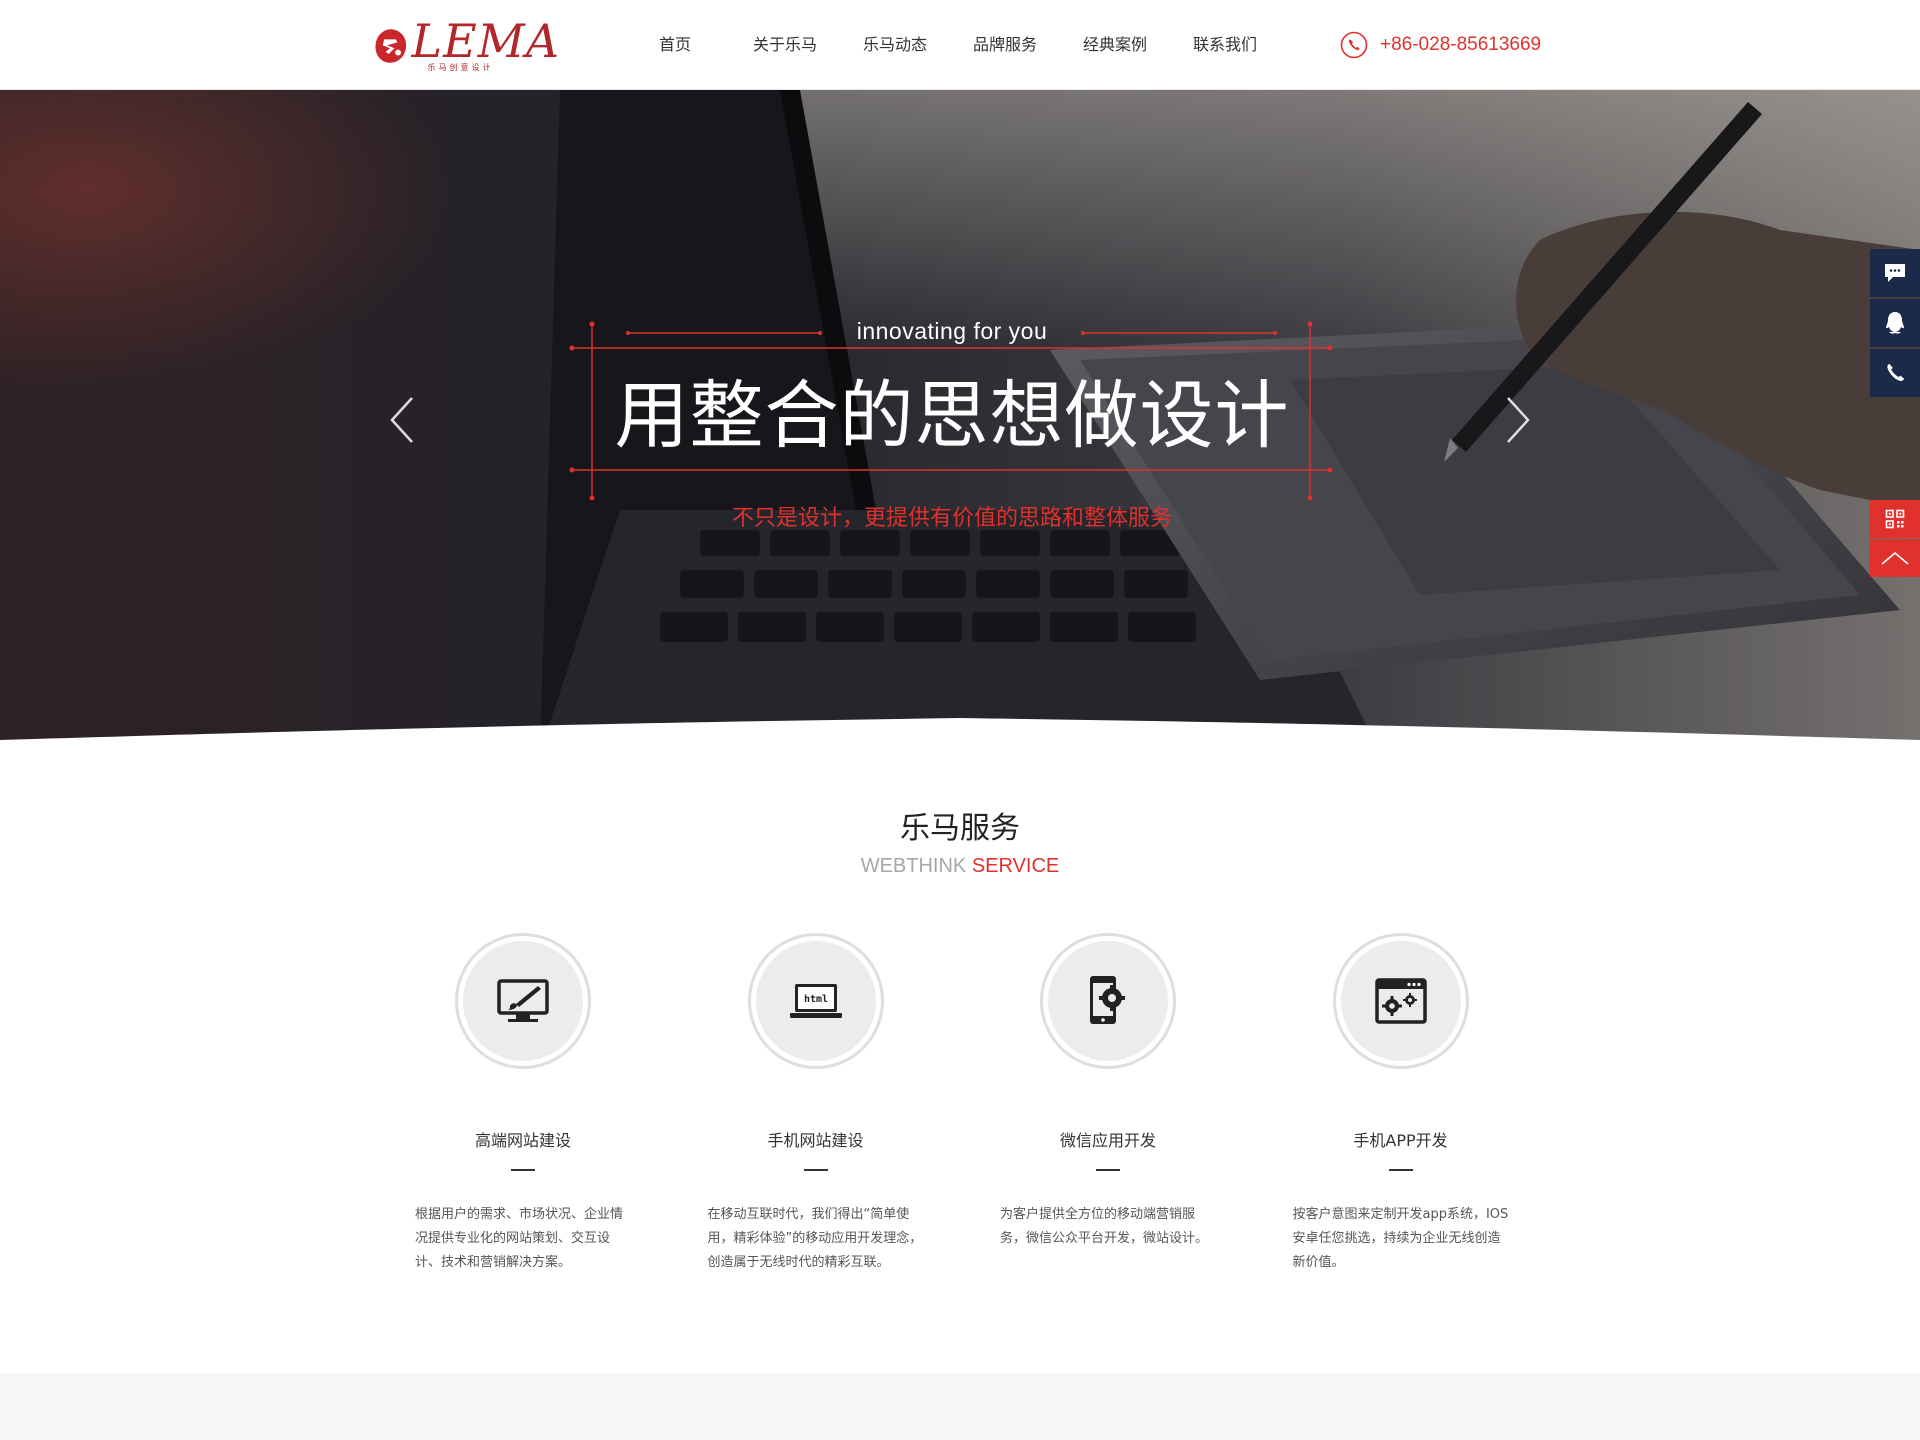 The width and height of the screenshot is (1920, 1440). What do you see at coordinates (485, 41) in the screenshot?
I see `logo-word: LEMA` at bounding box center [485, 41].